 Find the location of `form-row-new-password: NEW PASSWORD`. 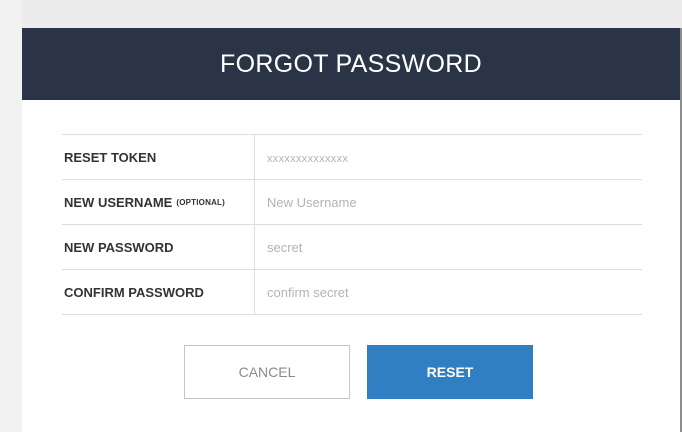

form-row-new-password: NEW PASSWORD is located at coordinates (352, 247).